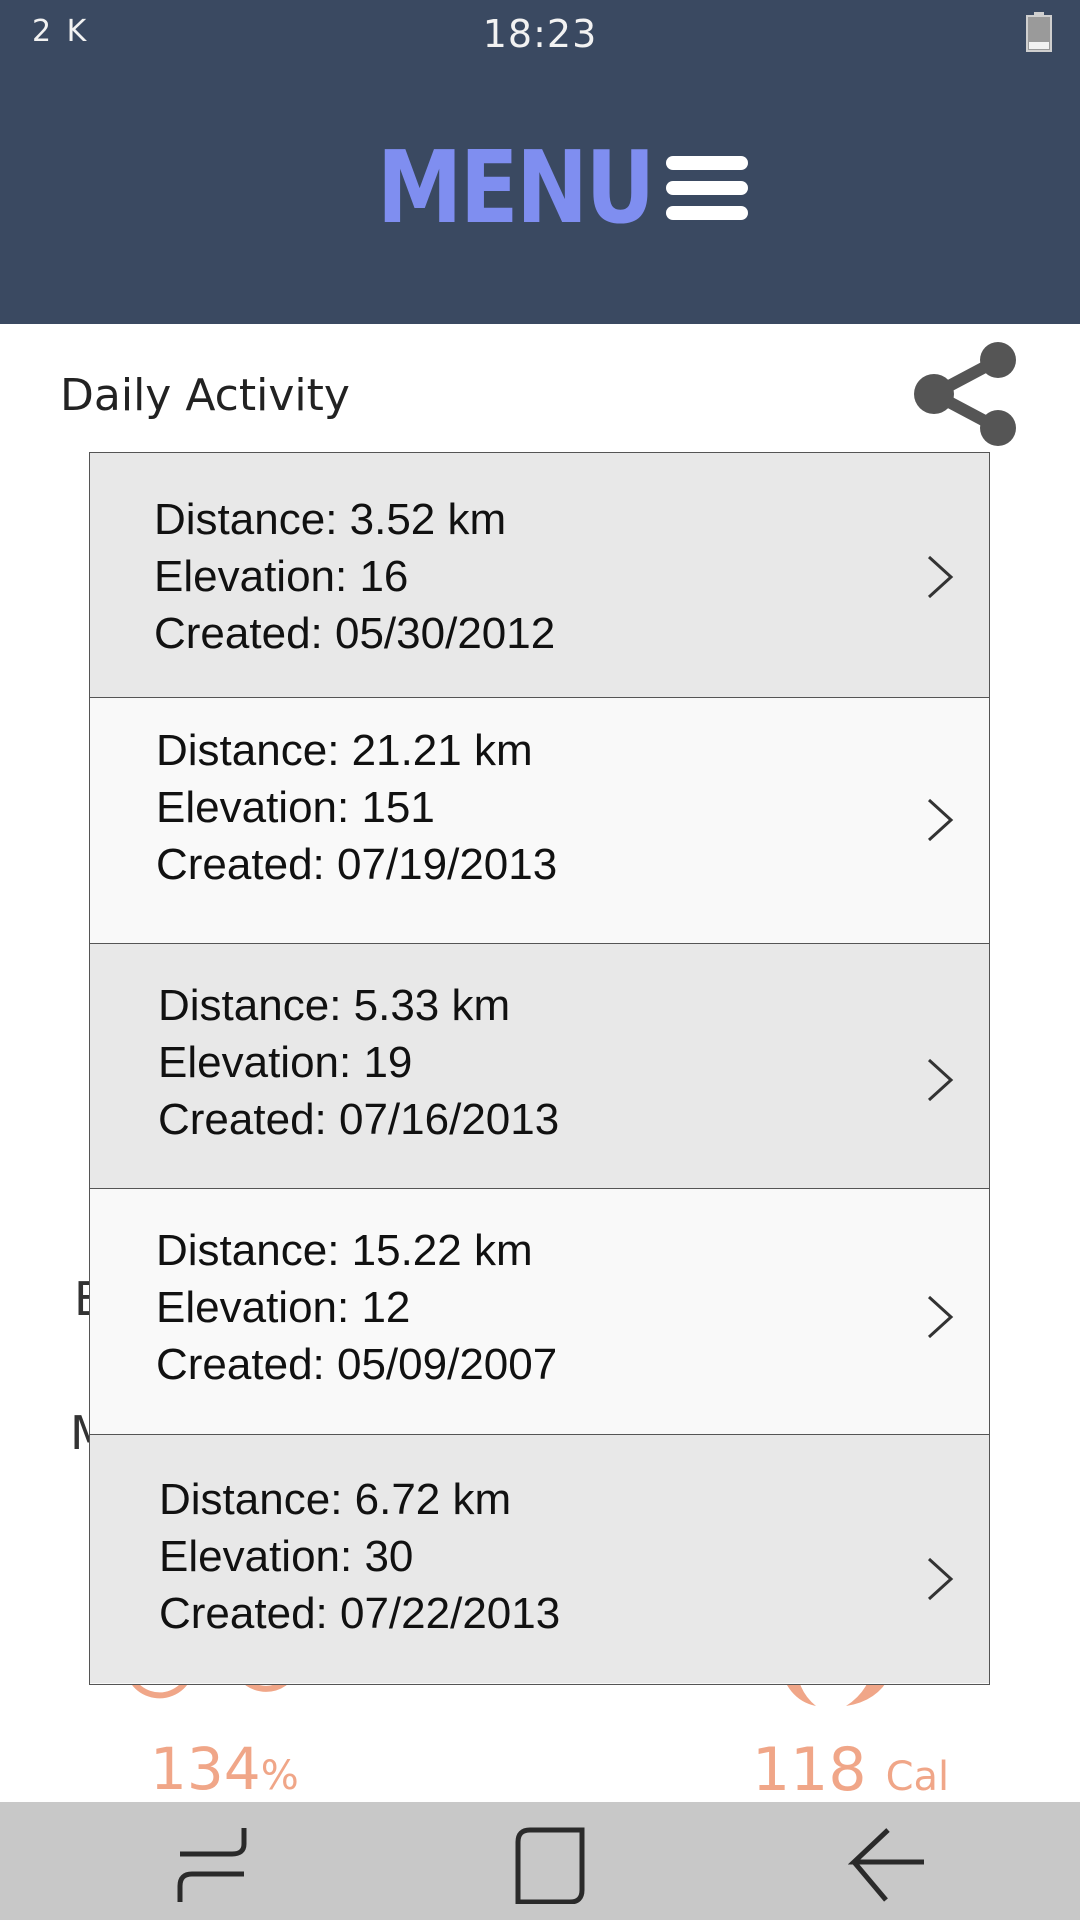  I want to click on system-nav-bar, so click(540, 1861).